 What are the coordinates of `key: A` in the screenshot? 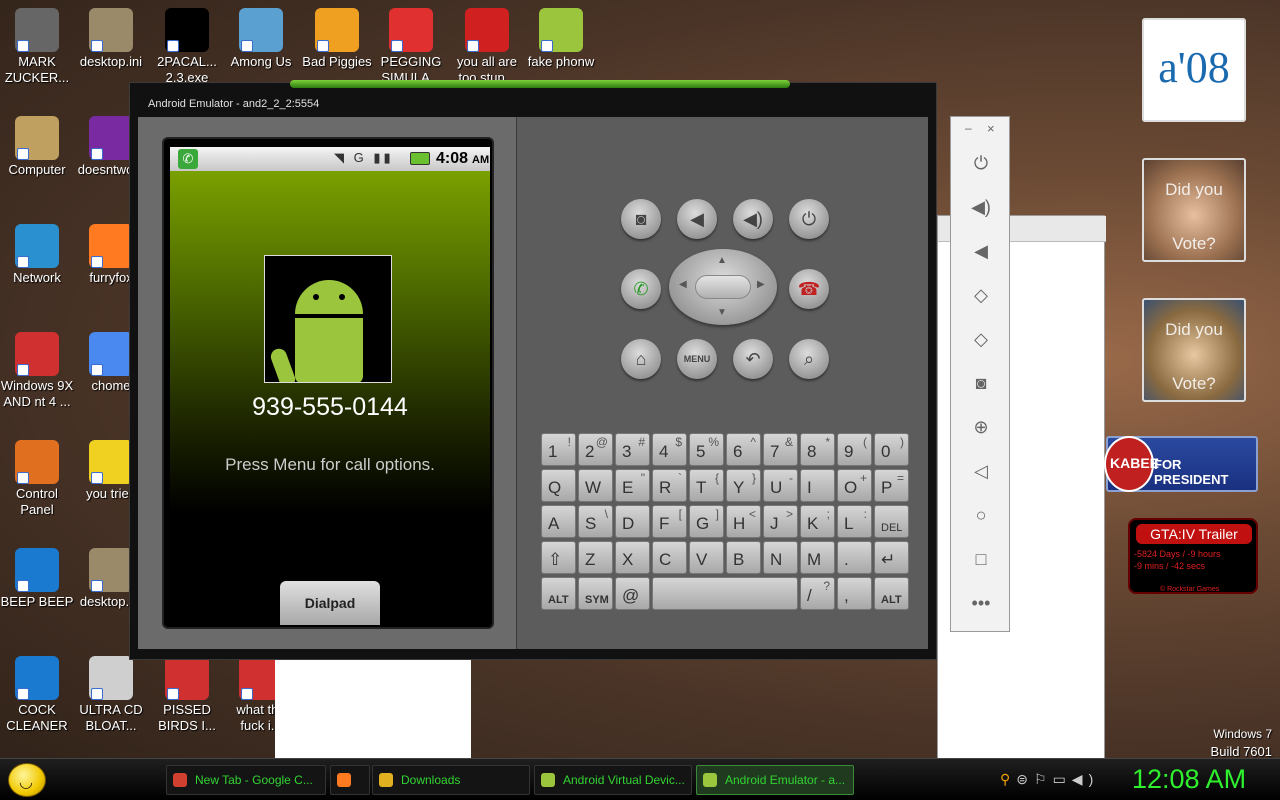 It's located at (558, 521).